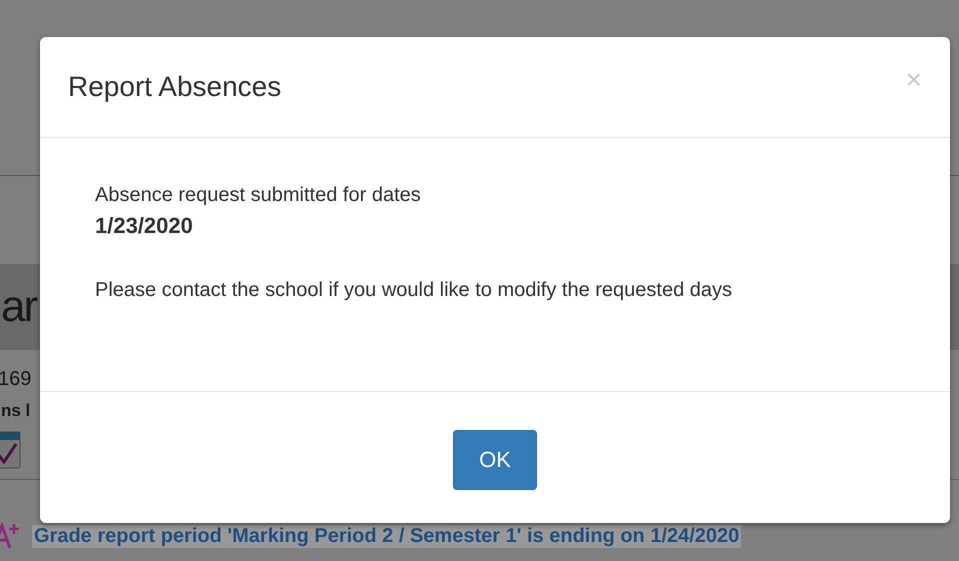 This screenshot has width=959, height=561. I want to click on note-text: Please contact the school if you would like to modify the requested days, so click(414, 290).